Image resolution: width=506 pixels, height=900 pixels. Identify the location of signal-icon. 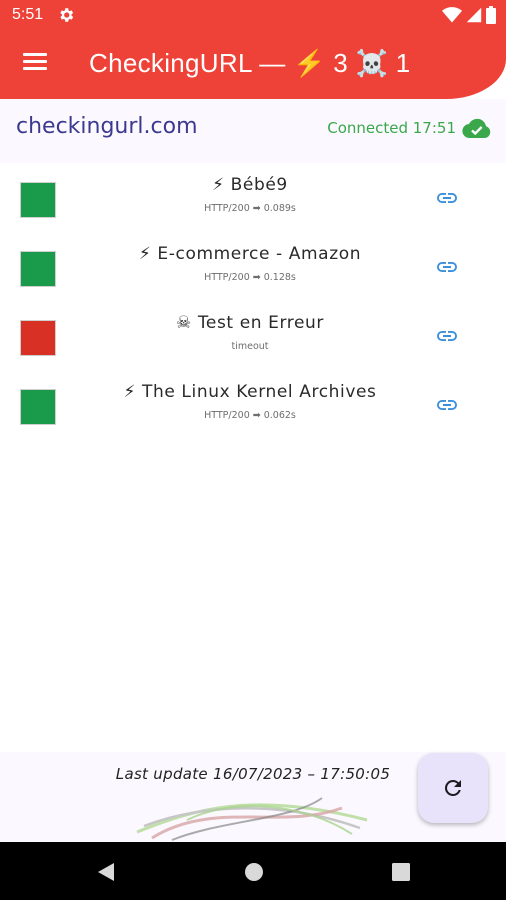
(474, 15).